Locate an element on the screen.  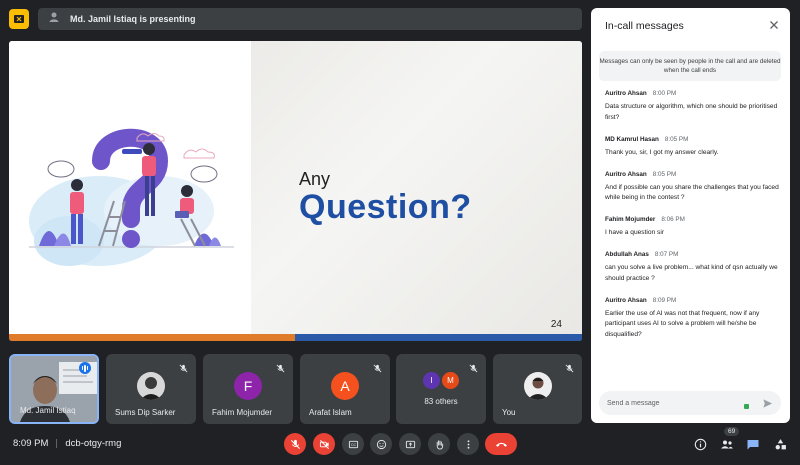
camera-off-icon is located at coordinates (324, 444).